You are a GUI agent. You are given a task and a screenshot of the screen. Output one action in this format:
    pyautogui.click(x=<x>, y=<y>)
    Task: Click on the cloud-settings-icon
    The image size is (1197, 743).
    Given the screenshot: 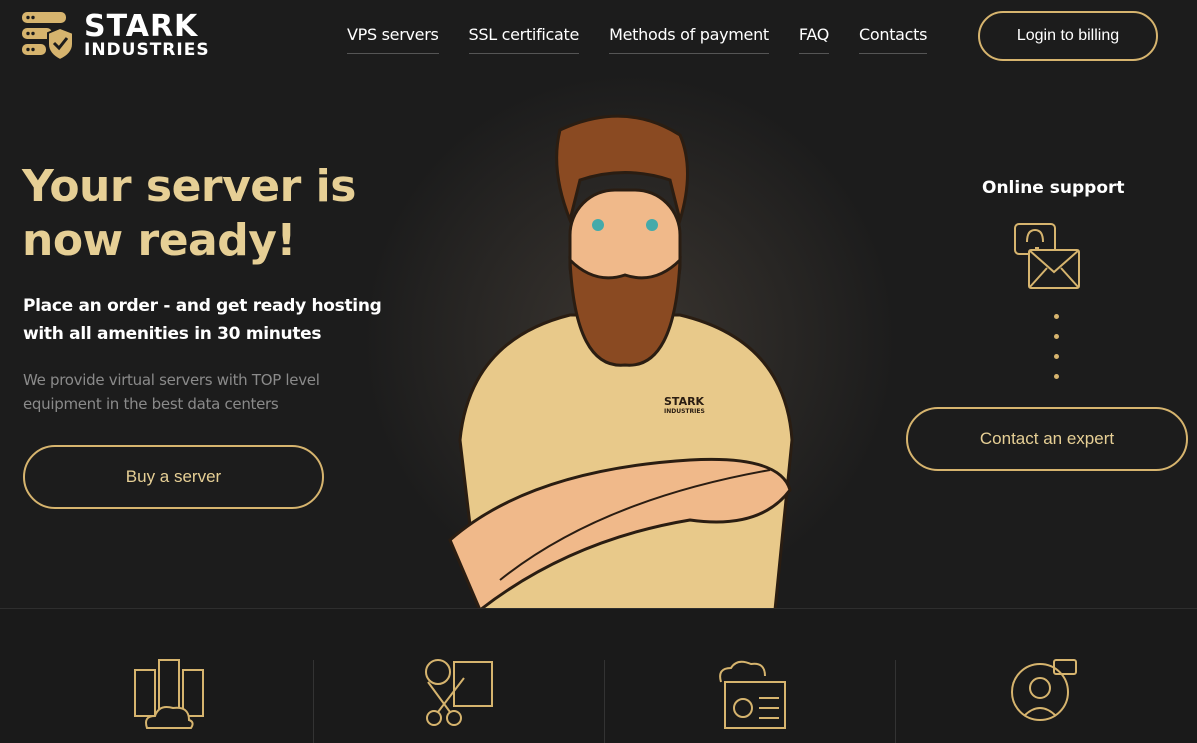 What is the action you would take?
    pyautogui.click(x=752, y=694)
    